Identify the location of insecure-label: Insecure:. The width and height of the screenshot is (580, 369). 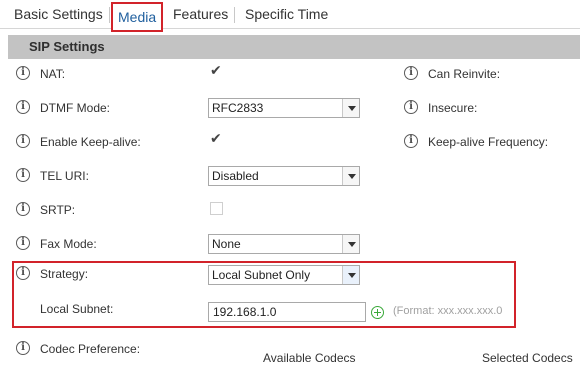
(453, 108).